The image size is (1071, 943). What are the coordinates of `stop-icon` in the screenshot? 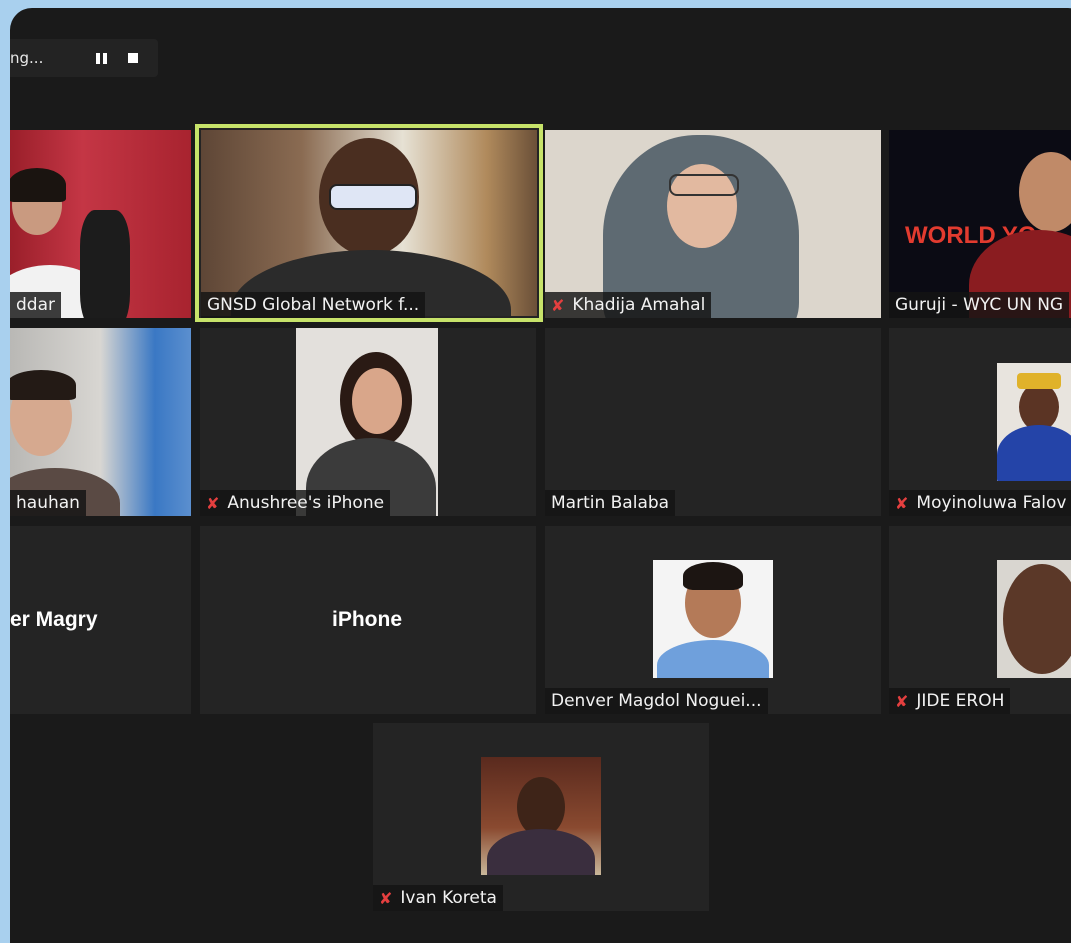 It's located at (133, 58).